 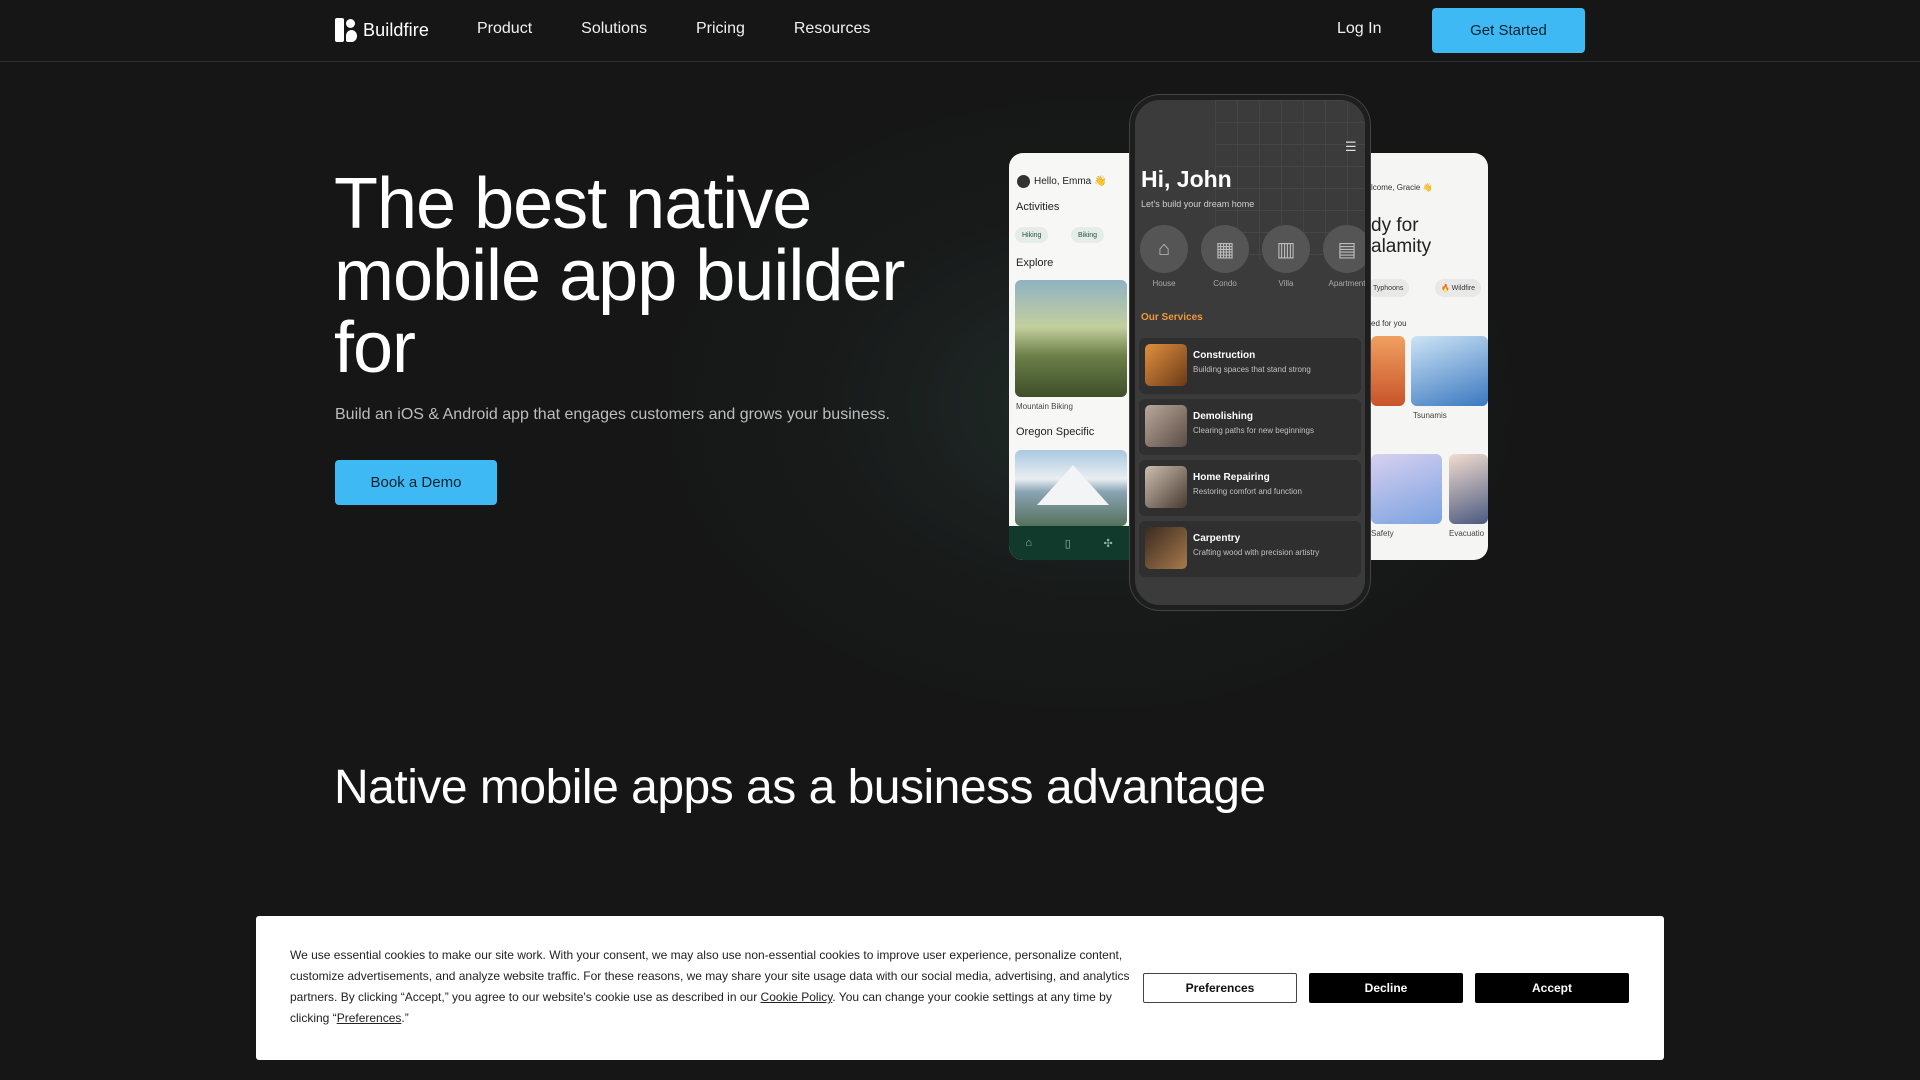 What do you see at coordinates (1231, 477) in the screenshot?
I see `service-title: Home Repairing` at bounding box center [1231, 477].